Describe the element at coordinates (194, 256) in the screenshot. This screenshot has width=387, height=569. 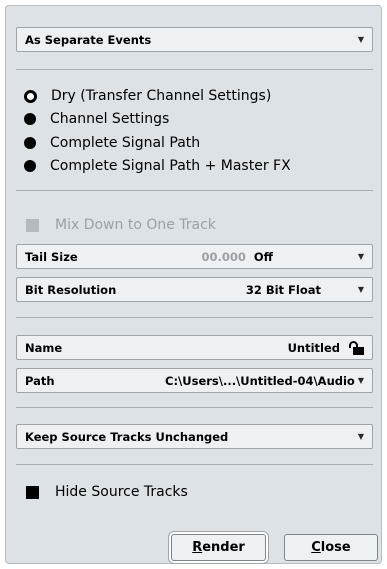
I see `tail-size-field: Tail Size 00.000 Off ▼` at that location.